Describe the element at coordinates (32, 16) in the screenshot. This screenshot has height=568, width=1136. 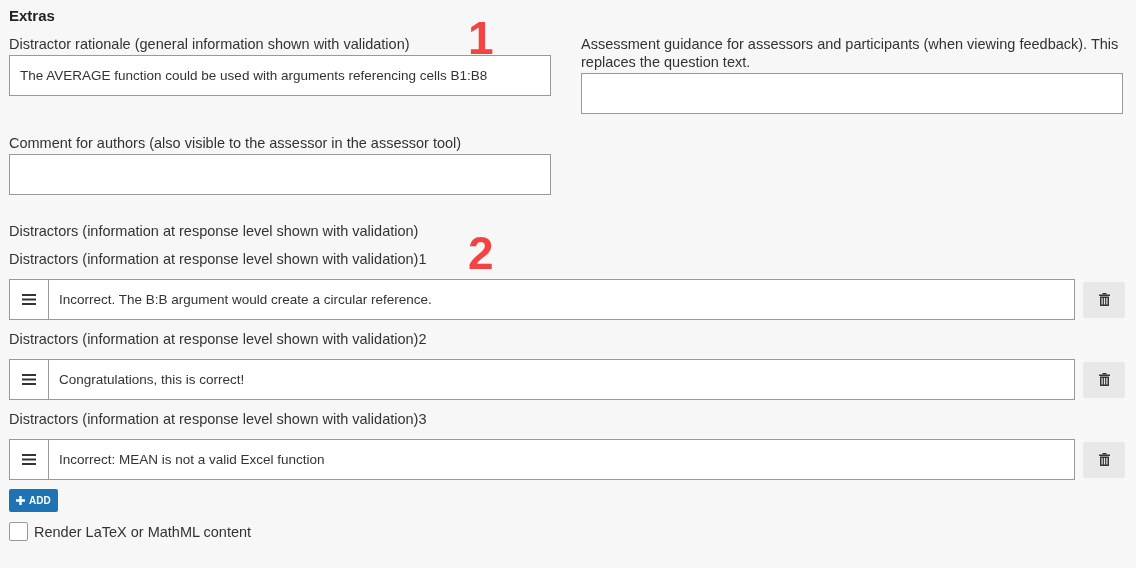
I see `section-title: Extras` at that location.